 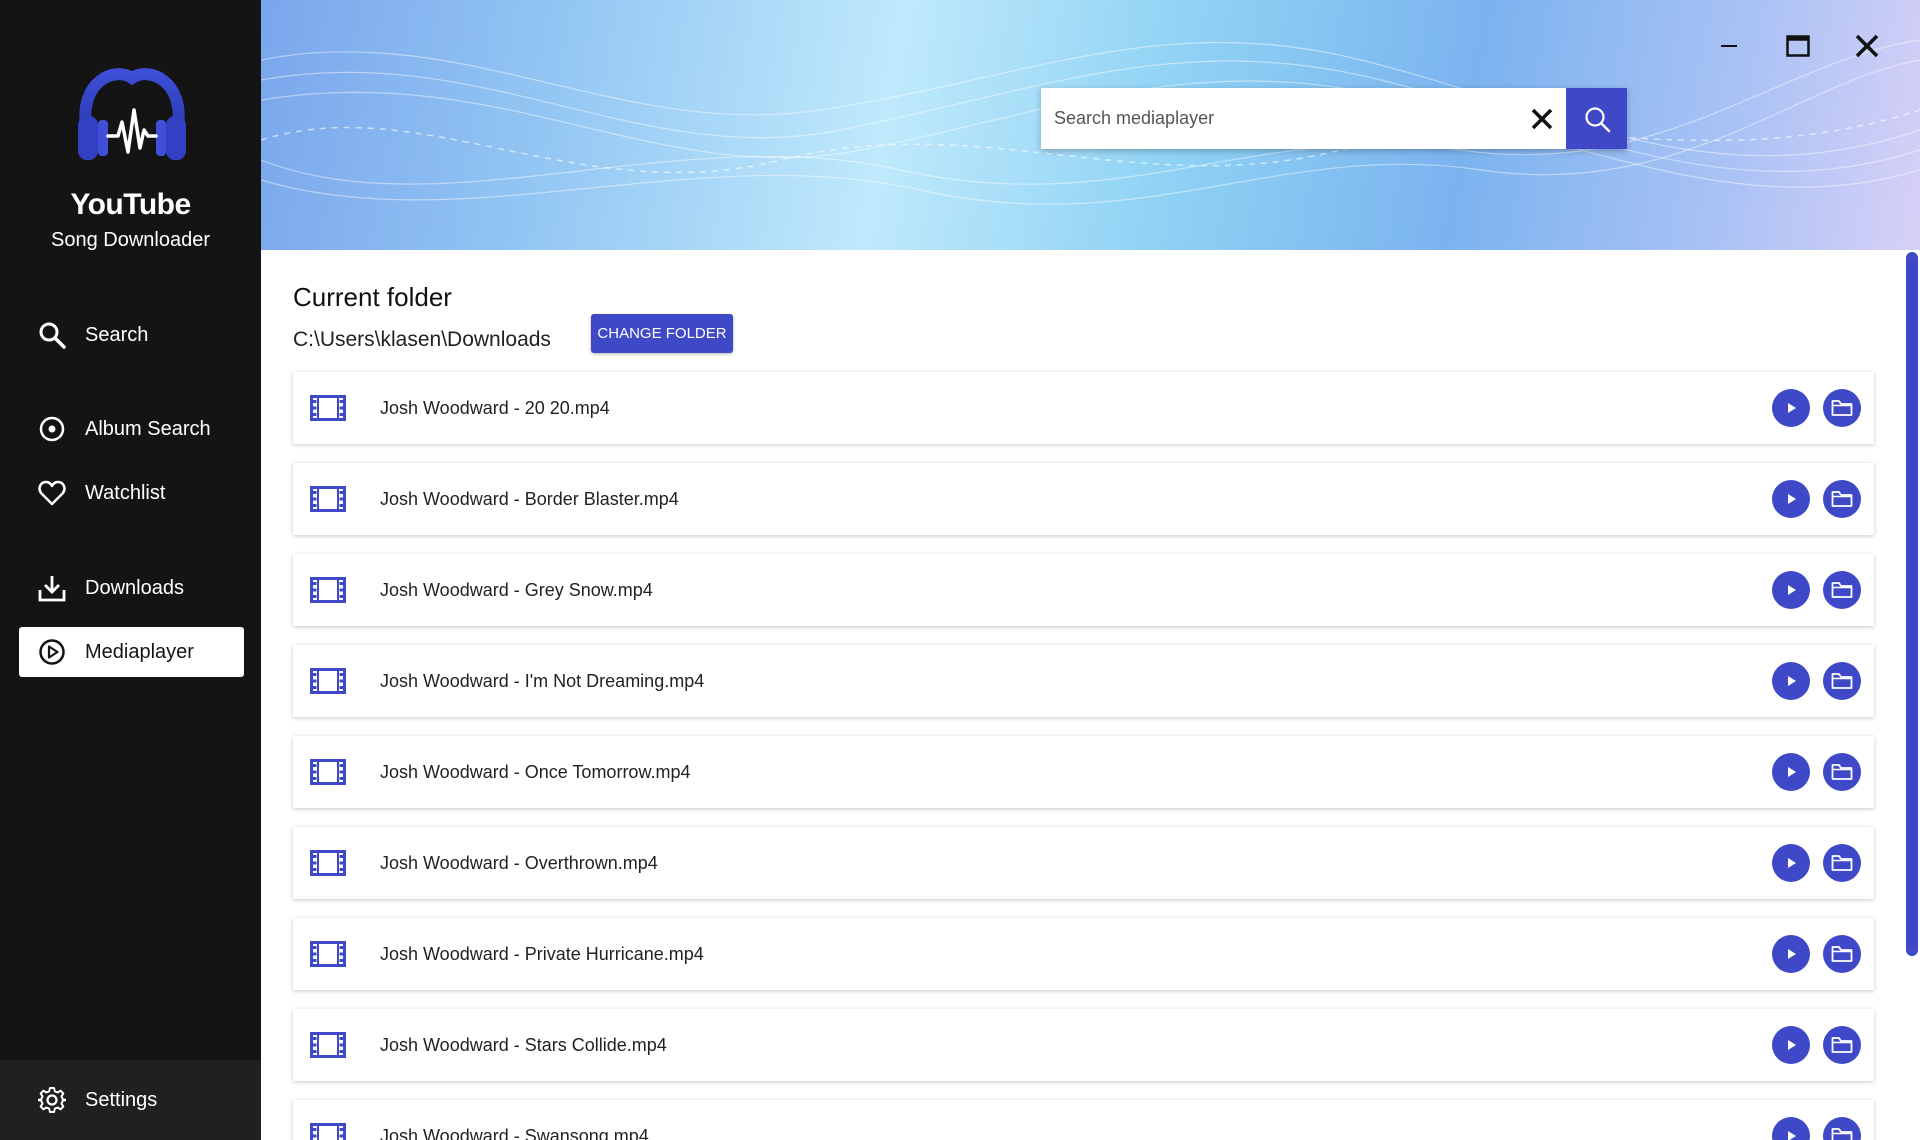 I want to click on file-row: Josh Woodward - Once Tomorrow.mp4, so click(x=1083, y=772).